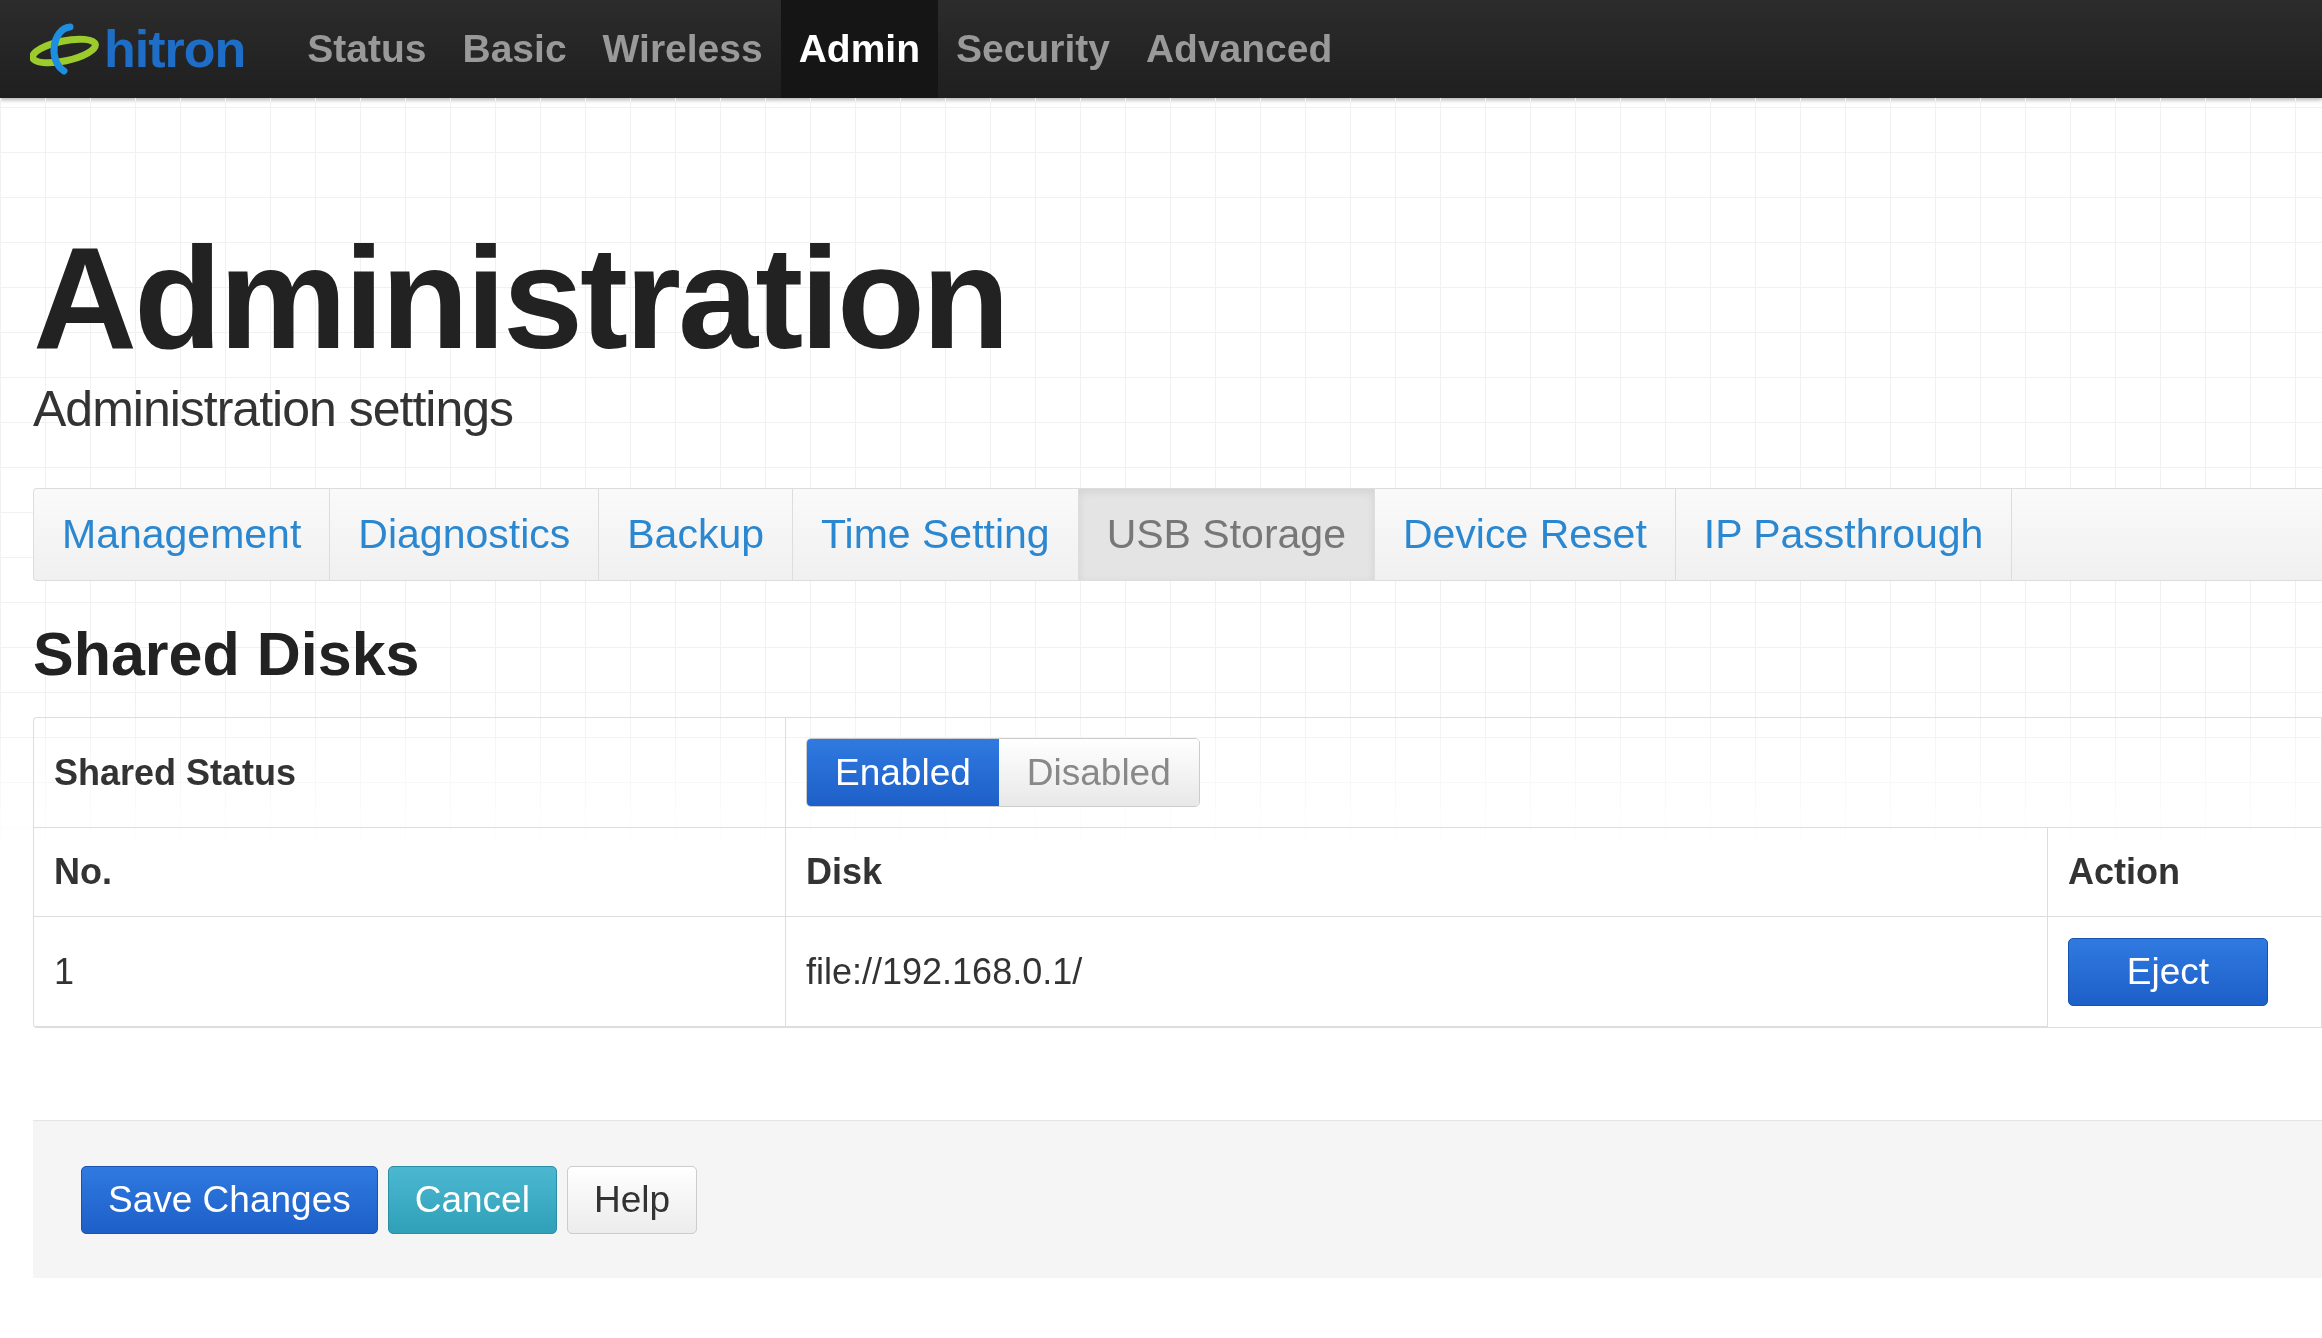 The width and height of the screenshot is (2322, 1338). What do you see at coordinates (273, 409) in the screenshot?
I see `page-subtitle: Administration settings` at bounding box center [273, 409].